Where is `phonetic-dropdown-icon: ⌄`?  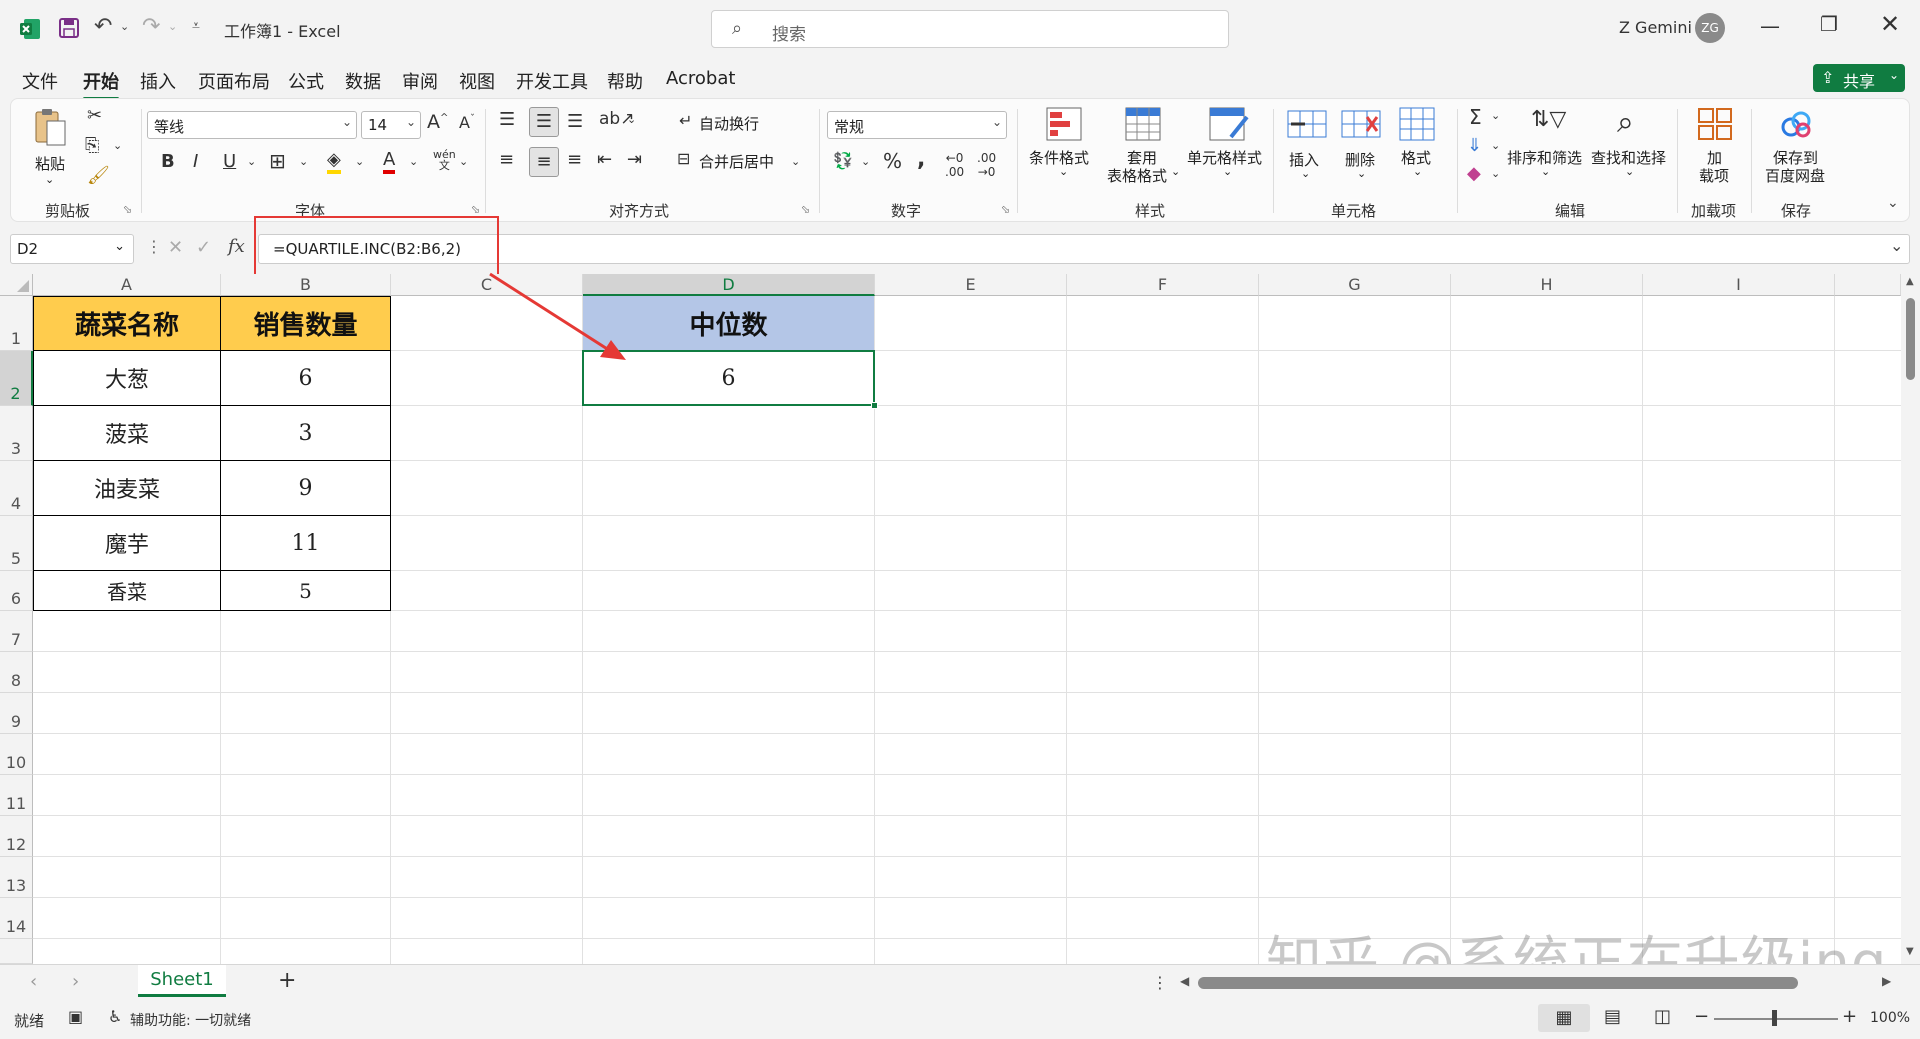 phonetic-dropdown-icon: ⌄ is located at coordinates (463, 161).